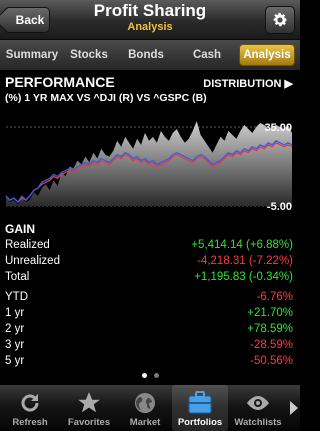 This screenshot has width=320, height=431. What do you see at coordinates (27, 245) in the screenshot?
I see `gain-row-label: Realized` at bounding box center [27, 245].